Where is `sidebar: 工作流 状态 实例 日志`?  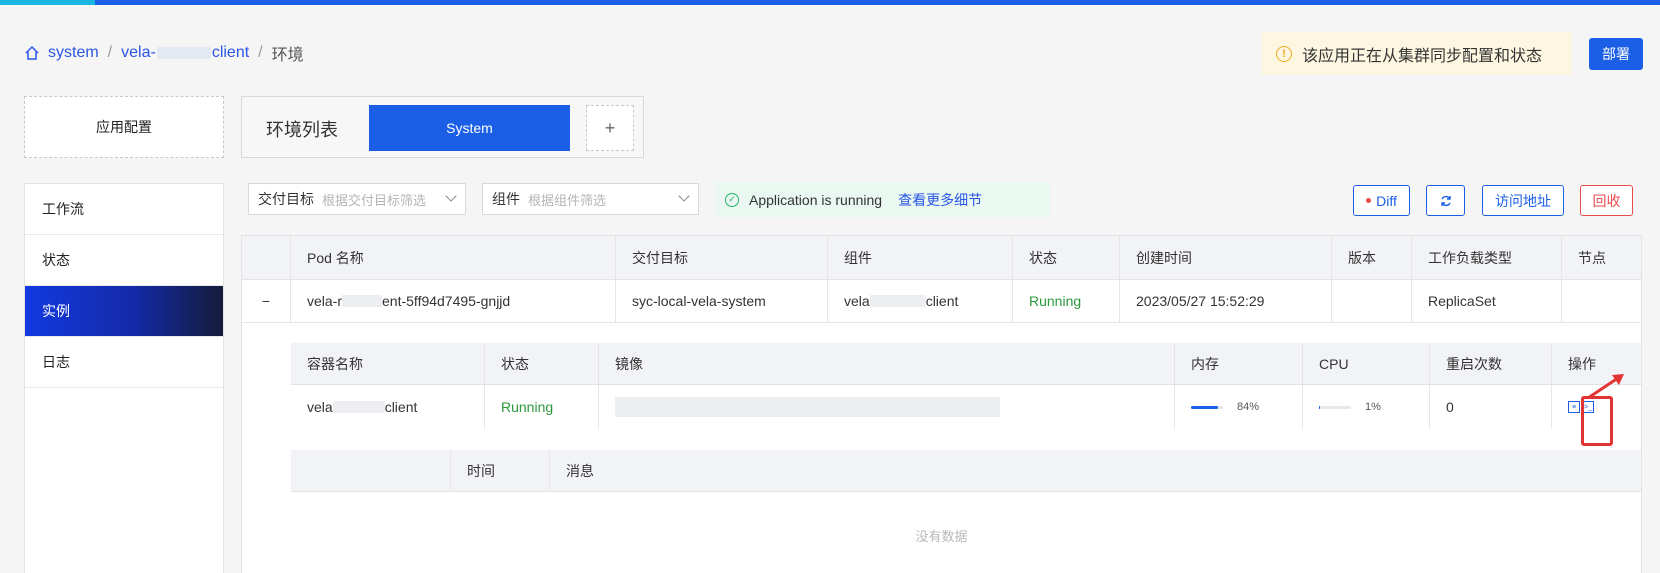 sidebar: 工作流 状态 实例 日志 is located at coordinates (124, 378).